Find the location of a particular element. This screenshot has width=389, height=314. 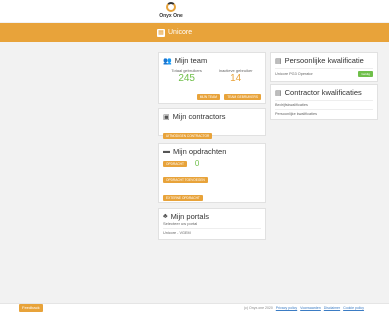

org-name: Unicore is located at coordinates (180, 32).